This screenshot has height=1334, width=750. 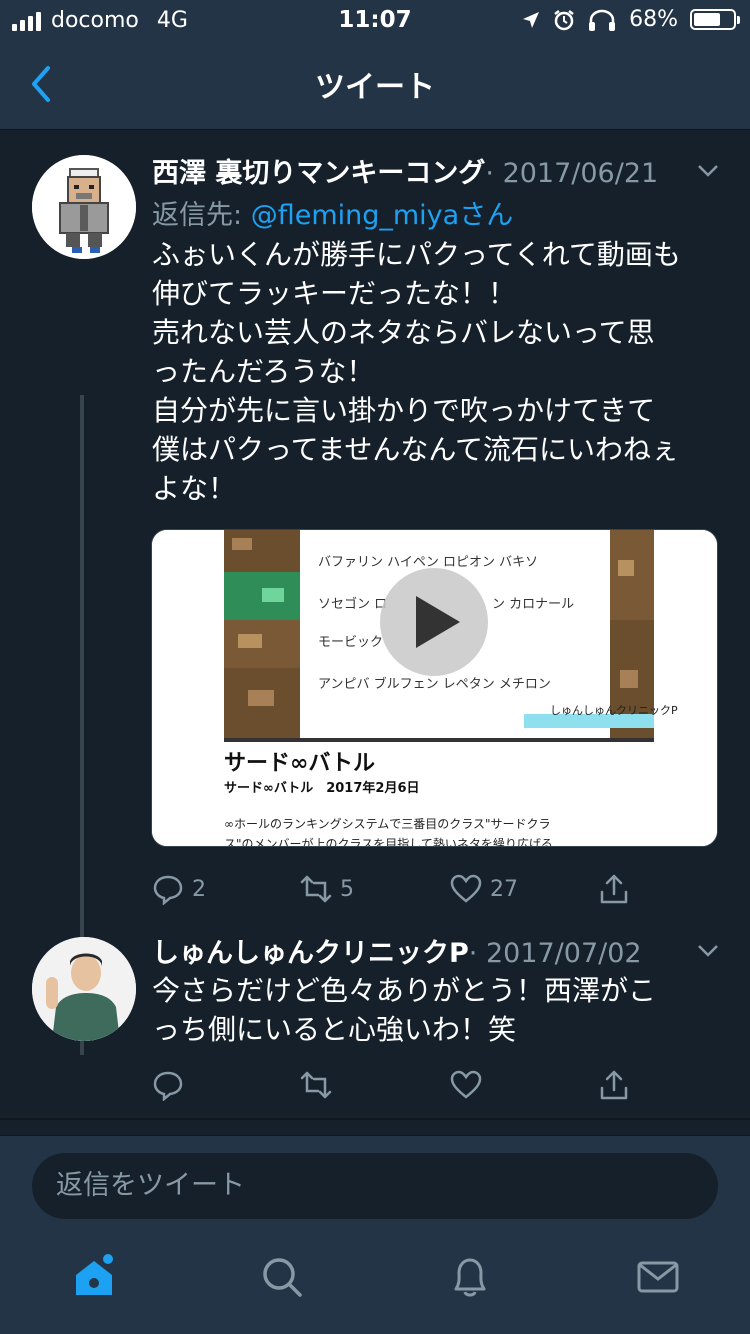 I want to click on reply-input: 返信をツイート, so click(x=375, y=1186).